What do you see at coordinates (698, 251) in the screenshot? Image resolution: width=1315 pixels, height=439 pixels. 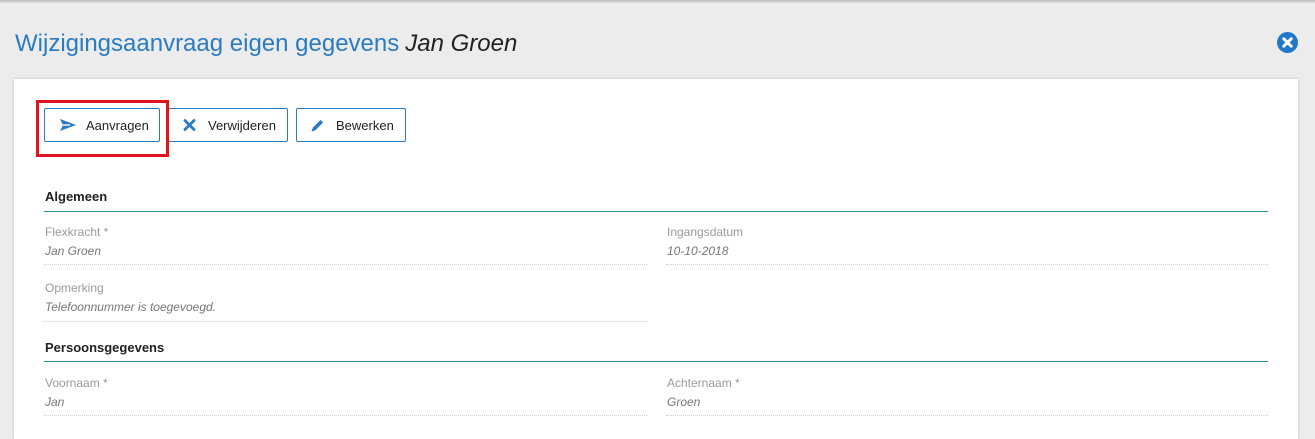 I see `start-date-value: 10-10-2018` at bounding box center [698, 251].